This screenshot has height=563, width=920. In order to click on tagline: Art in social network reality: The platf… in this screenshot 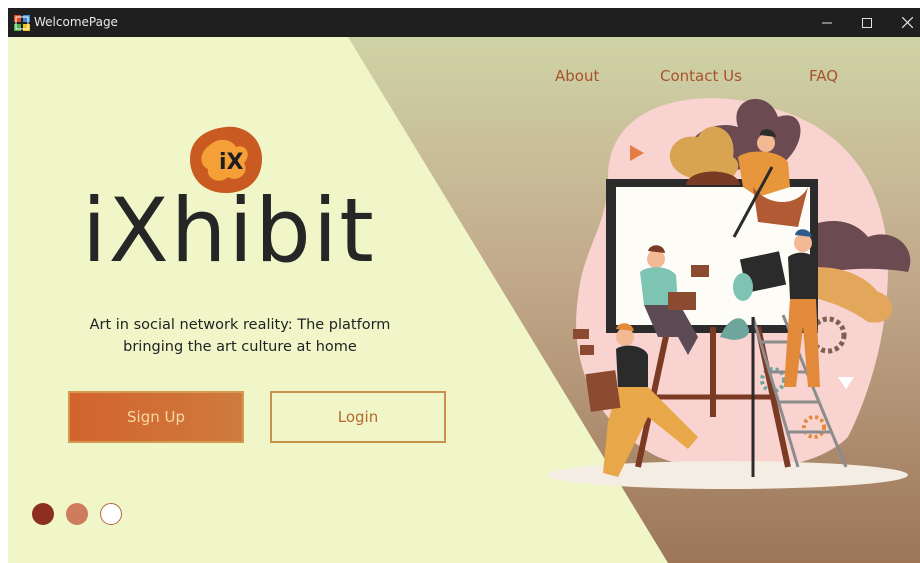, I will do `click(240, 336)`.